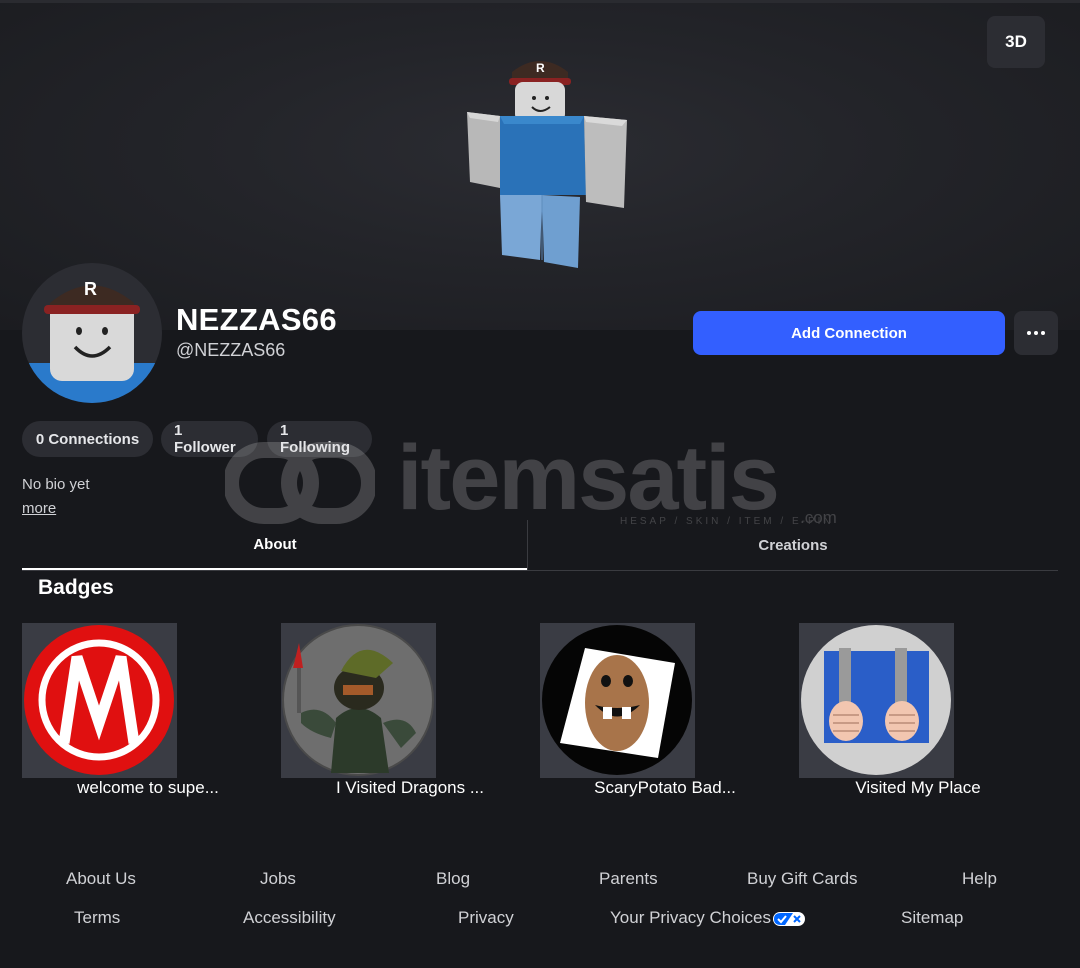 The height and width of the screenshot is (968, 1080). I want to click on footer-link-jobs: Jobs, so click(278, 879).